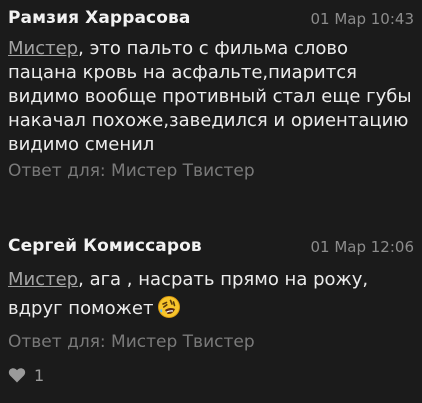  What do you see at coordinates (17, 375) in the screenshot?
I see `heart-icon` at bounding box center [17, 375].